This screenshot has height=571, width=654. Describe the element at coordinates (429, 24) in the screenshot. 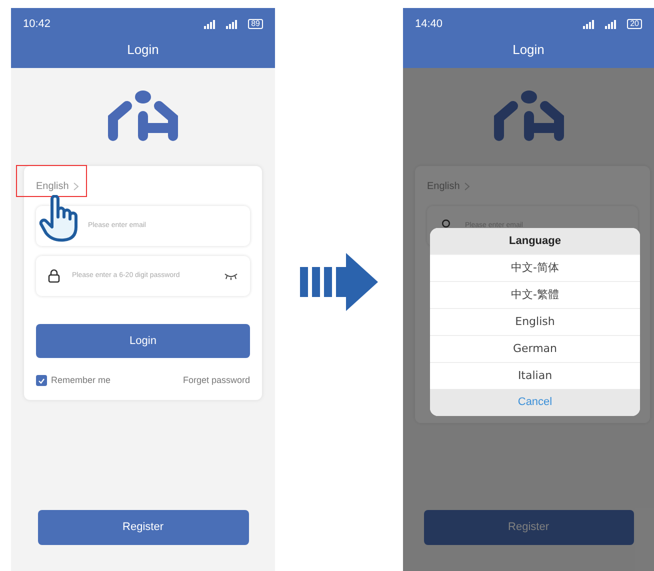

I see `status-time: 14:40` at that location.